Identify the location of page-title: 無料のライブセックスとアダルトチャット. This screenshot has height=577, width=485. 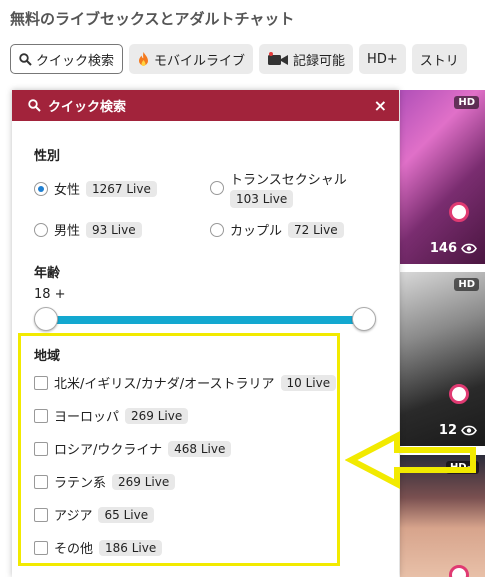
(152, 19).